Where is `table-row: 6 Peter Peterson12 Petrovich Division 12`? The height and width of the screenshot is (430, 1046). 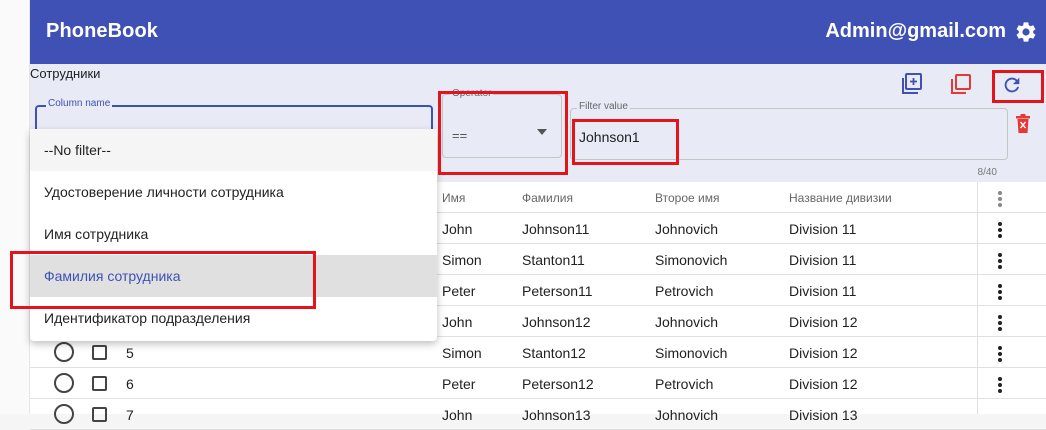
table-row: 6 Peter Peterson12 Petrovich Division 12 is located at coordinates (538, 383).